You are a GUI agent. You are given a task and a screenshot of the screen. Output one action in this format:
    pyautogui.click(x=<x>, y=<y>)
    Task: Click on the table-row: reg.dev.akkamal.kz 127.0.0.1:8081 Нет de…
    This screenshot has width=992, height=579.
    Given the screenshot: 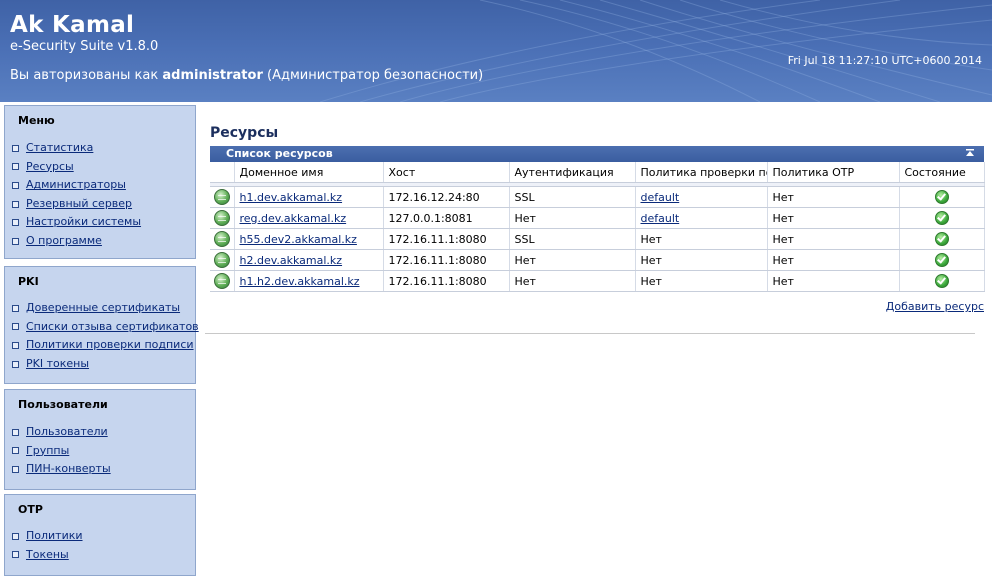 What is the action you would take?
    pyautogui.click(x=597, y=218)
    